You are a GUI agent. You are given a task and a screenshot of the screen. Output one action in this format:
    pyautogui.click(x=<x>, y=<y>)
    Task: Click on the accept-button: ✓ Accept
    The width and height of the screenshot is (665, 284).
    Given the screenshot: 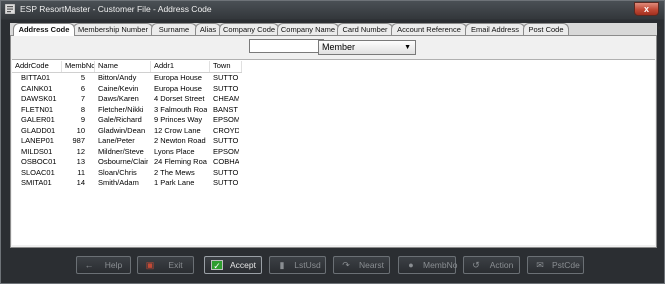 What is the action you would take?
    pyautogui.click(x=233, y=265)
    